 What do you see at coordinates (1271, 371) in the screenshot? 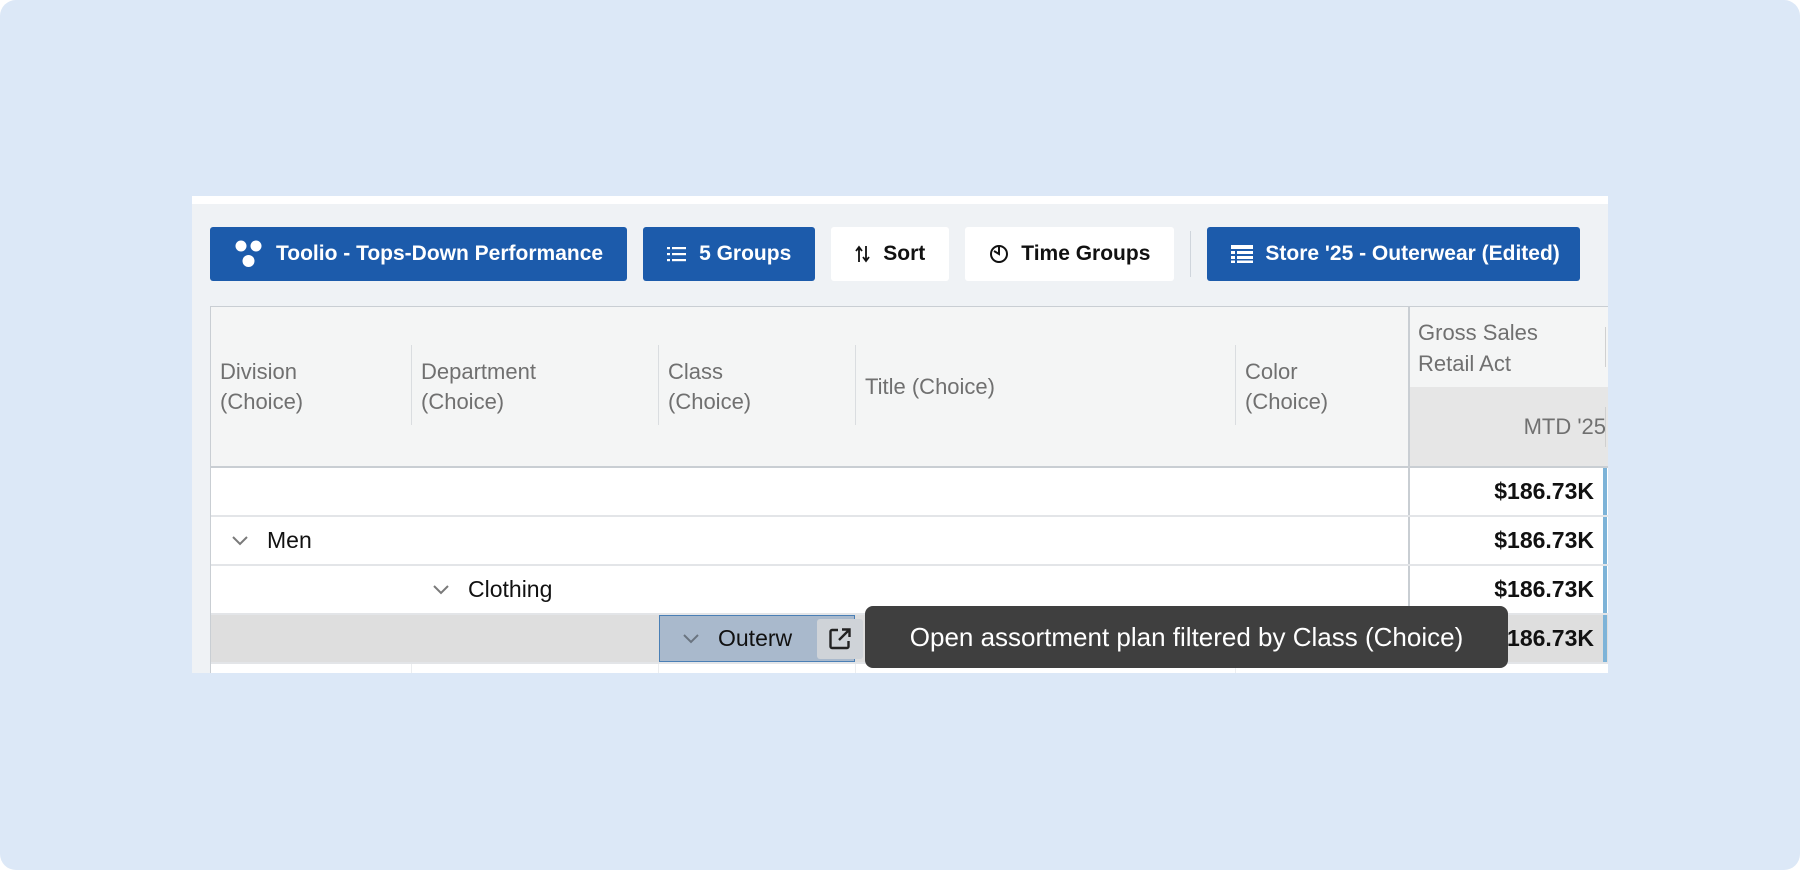
I see `color-header-line1: Color` at bounding box center [1271, 371].